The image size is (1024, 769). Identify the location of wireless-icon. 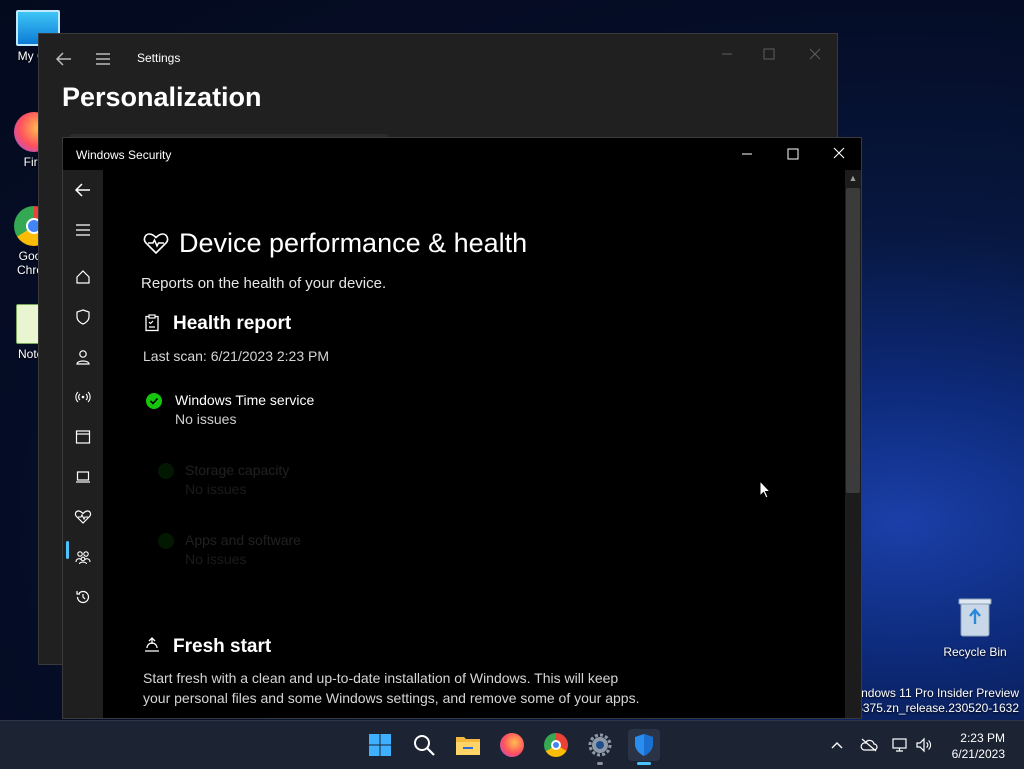
(83, 397).